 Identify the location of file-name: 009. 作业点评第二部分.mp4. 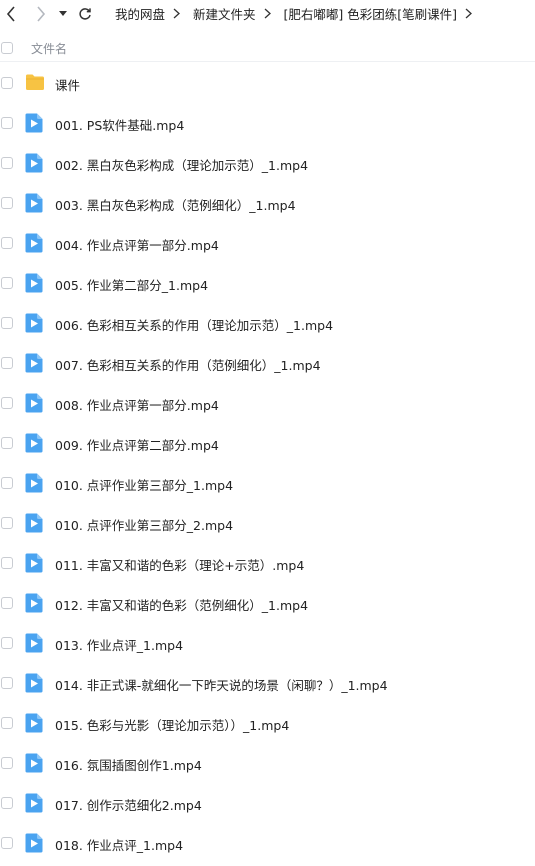
(137, 444).